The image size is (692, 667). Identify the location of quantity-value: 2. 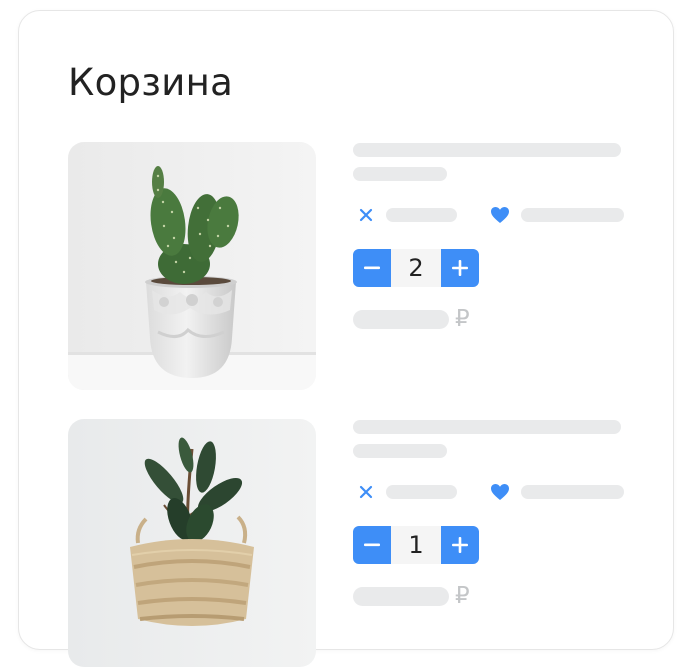
(416, 268).